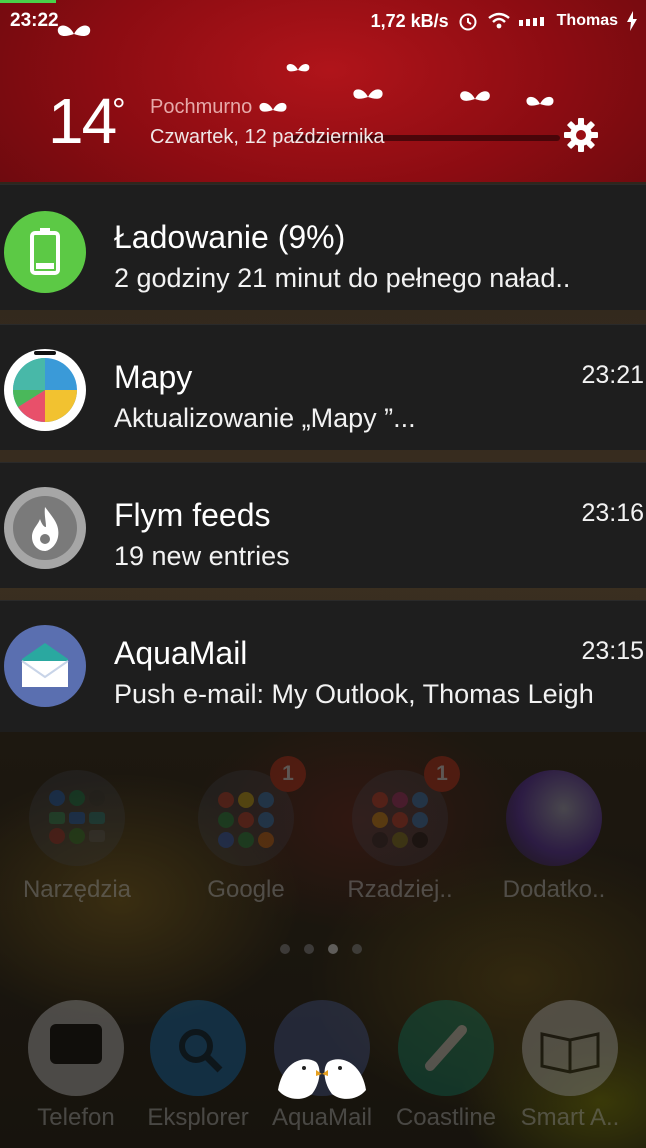 The height and width of the screenshot is (1148, 646). What do you see at coordinates (612, 375) in the screenshot?
I see `notification-time: 23:21` at bounding box center [612, 375].